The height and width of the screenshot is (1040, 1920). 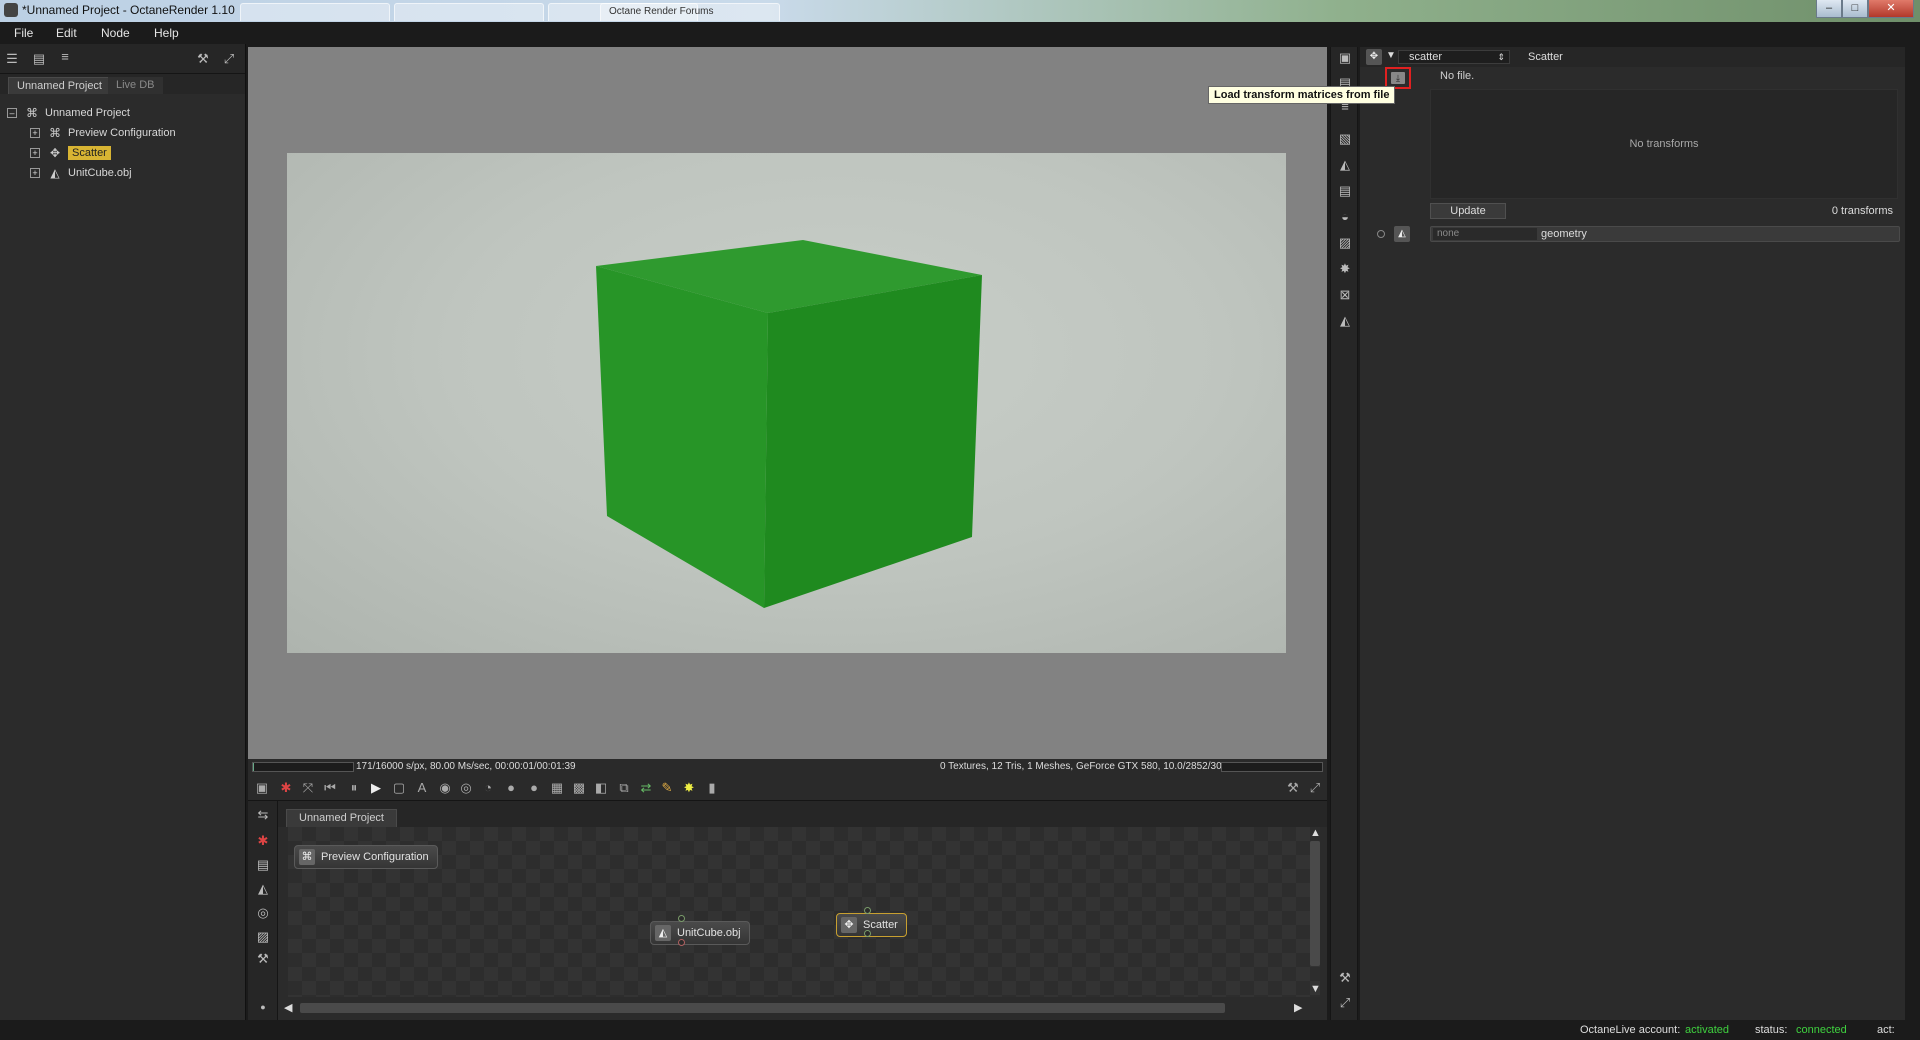 I want to click on geometry-field: none geometry, so click(x=1665, y=234).